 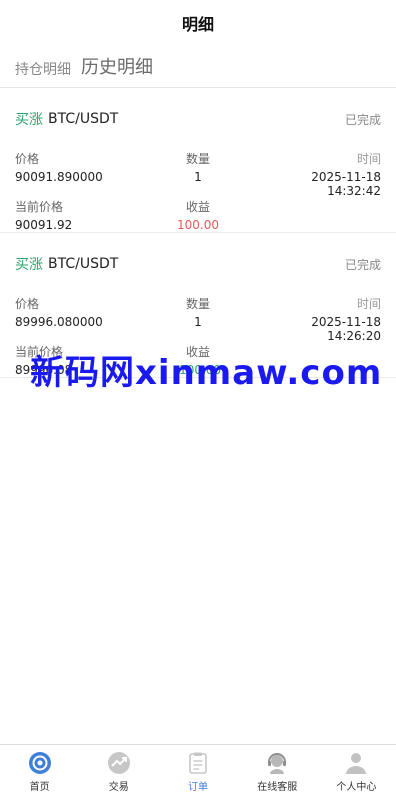 I want to click on page-title: 明细, so click(x=197, y=24).